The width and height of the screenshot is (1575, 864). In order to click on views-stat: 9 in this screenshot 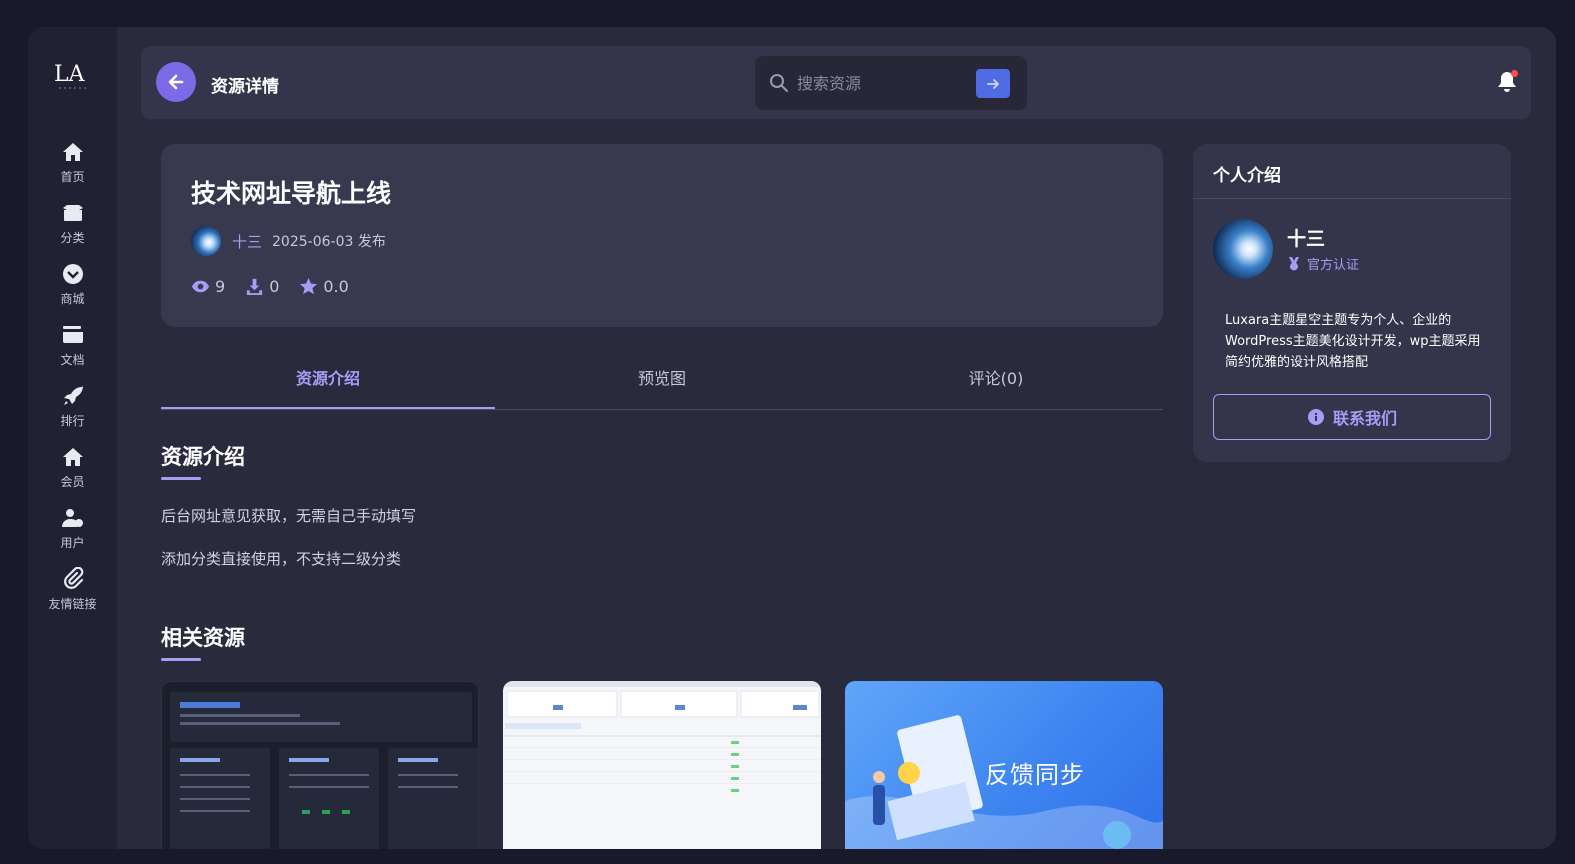, I will do `click(208, 286)`.